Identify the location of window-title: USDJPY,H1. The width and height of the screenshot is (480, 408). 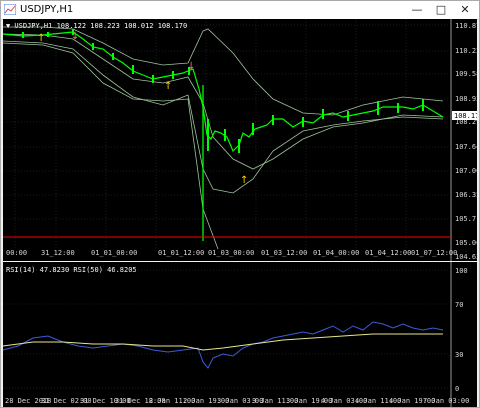
(47, 9).